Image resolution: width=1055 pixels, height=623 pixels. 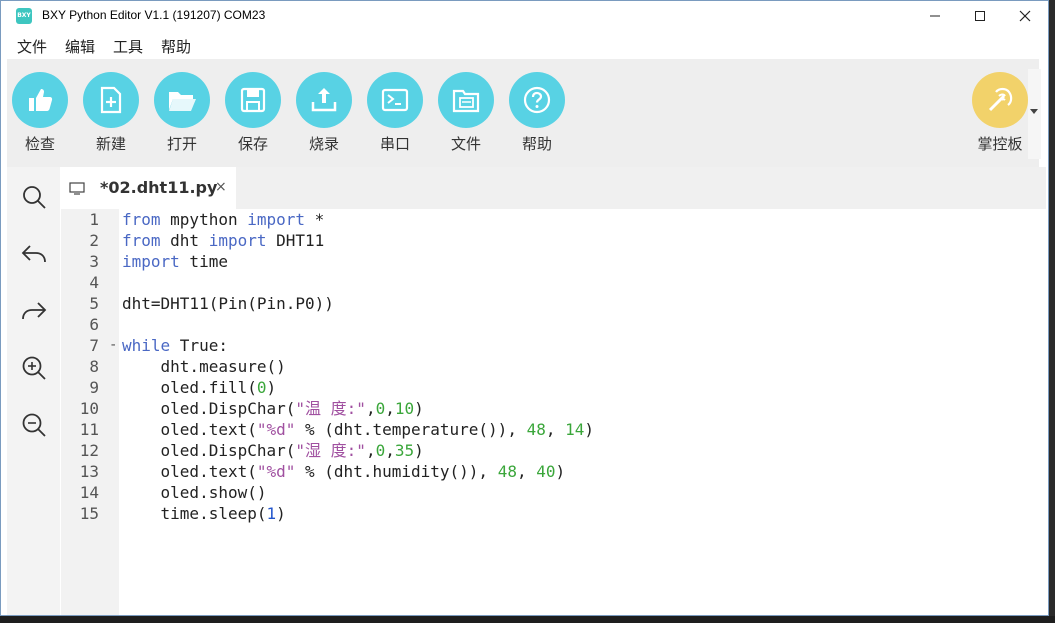 What do you see at coordinates (34, 197) in the screenshot?
I see `search-button` at bounding box center [34, 197].